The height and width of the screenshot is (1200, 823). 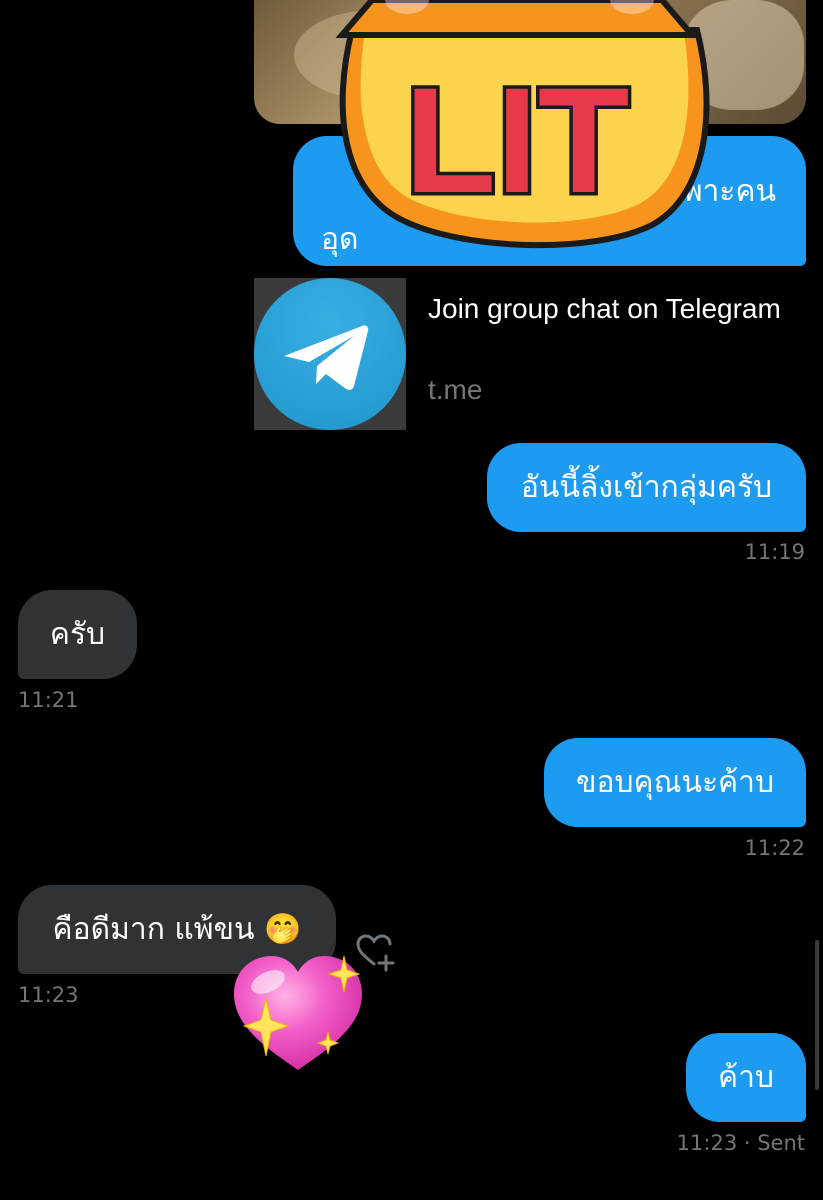 I want to click on message-bubble-incoming: ครับ, so click(x=77, y=634).